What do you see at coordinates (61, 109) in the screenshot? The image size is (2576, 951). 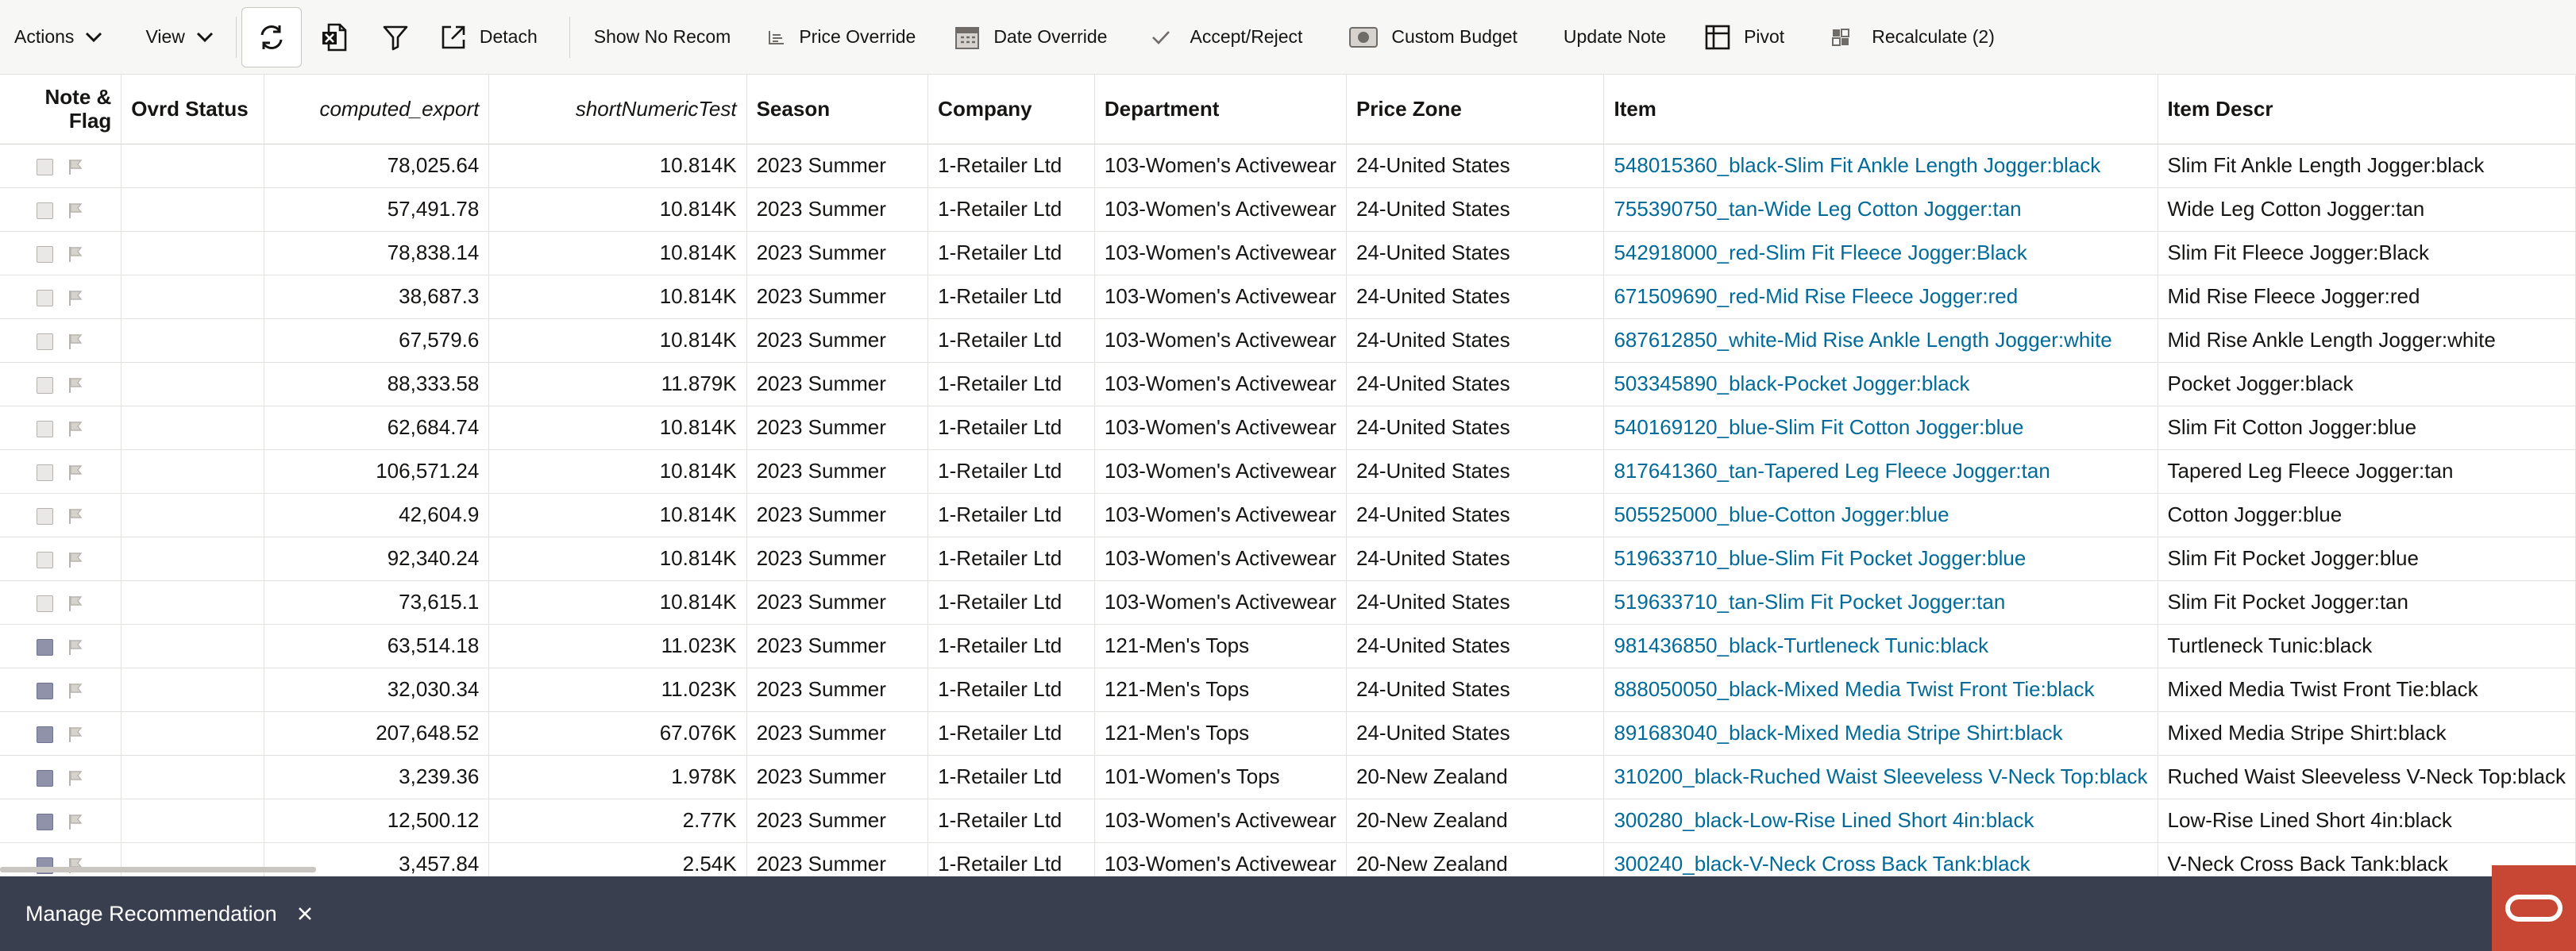 I see `column-header-note-flag: Note & Flag` at bounding box center [61, 109].